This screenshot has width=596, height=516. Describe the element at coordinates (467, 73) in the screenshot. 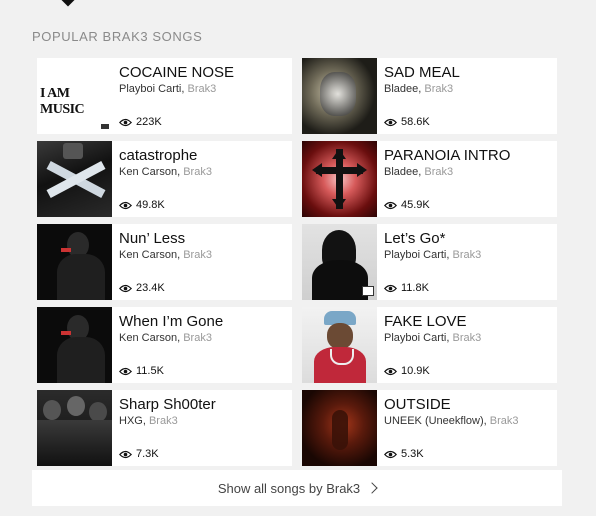

I see `song-title: SAD MEAL` at that location.